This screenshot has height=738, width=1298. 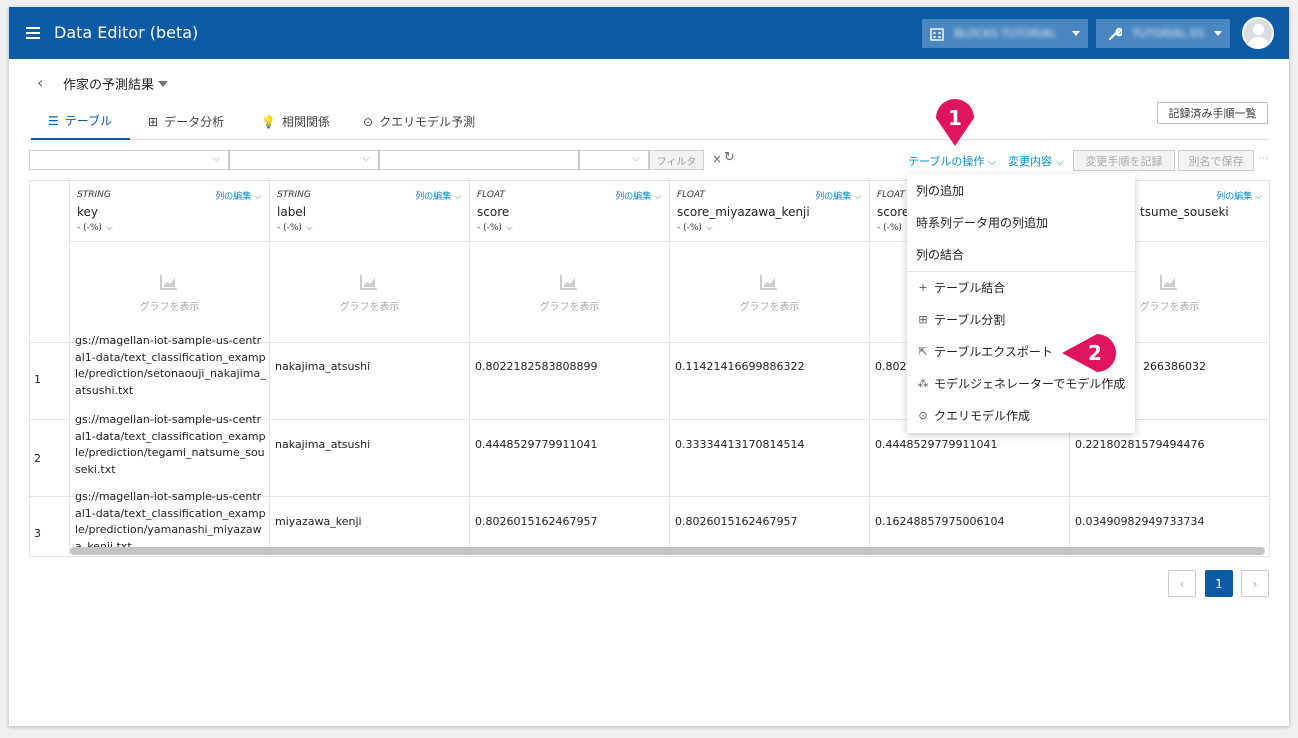 I want to click on filter-extra-select: ⌵, so click(x=614, y=160).